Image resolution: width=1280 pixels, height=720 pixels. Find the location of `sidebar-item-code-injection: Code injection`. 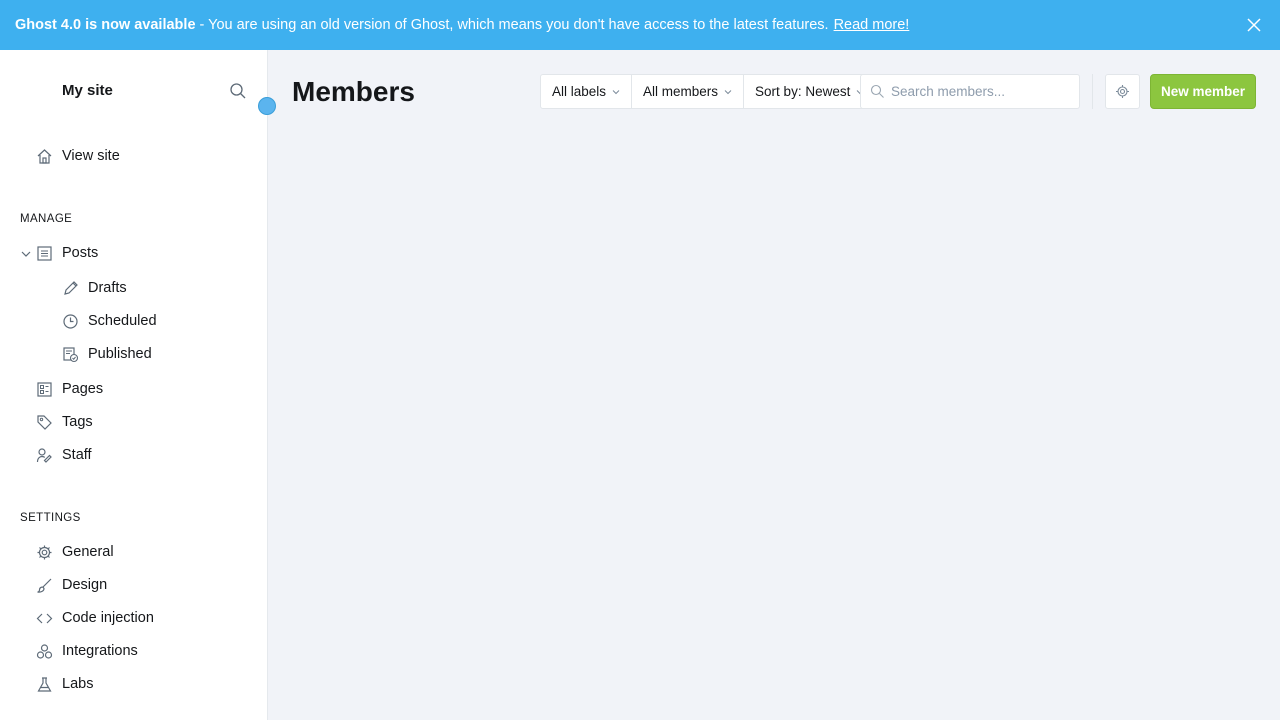

sidebar-item-code-injection: Code injection is located at coordinates (95, 618).